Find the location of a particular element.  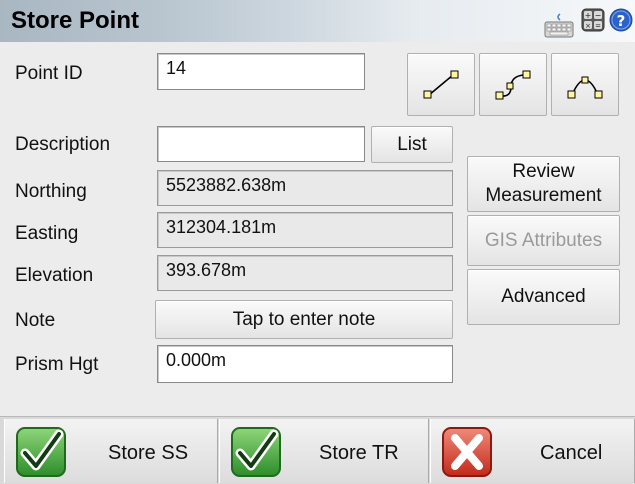

elevation-value: 393.678m is located at coordinates (305, 273).